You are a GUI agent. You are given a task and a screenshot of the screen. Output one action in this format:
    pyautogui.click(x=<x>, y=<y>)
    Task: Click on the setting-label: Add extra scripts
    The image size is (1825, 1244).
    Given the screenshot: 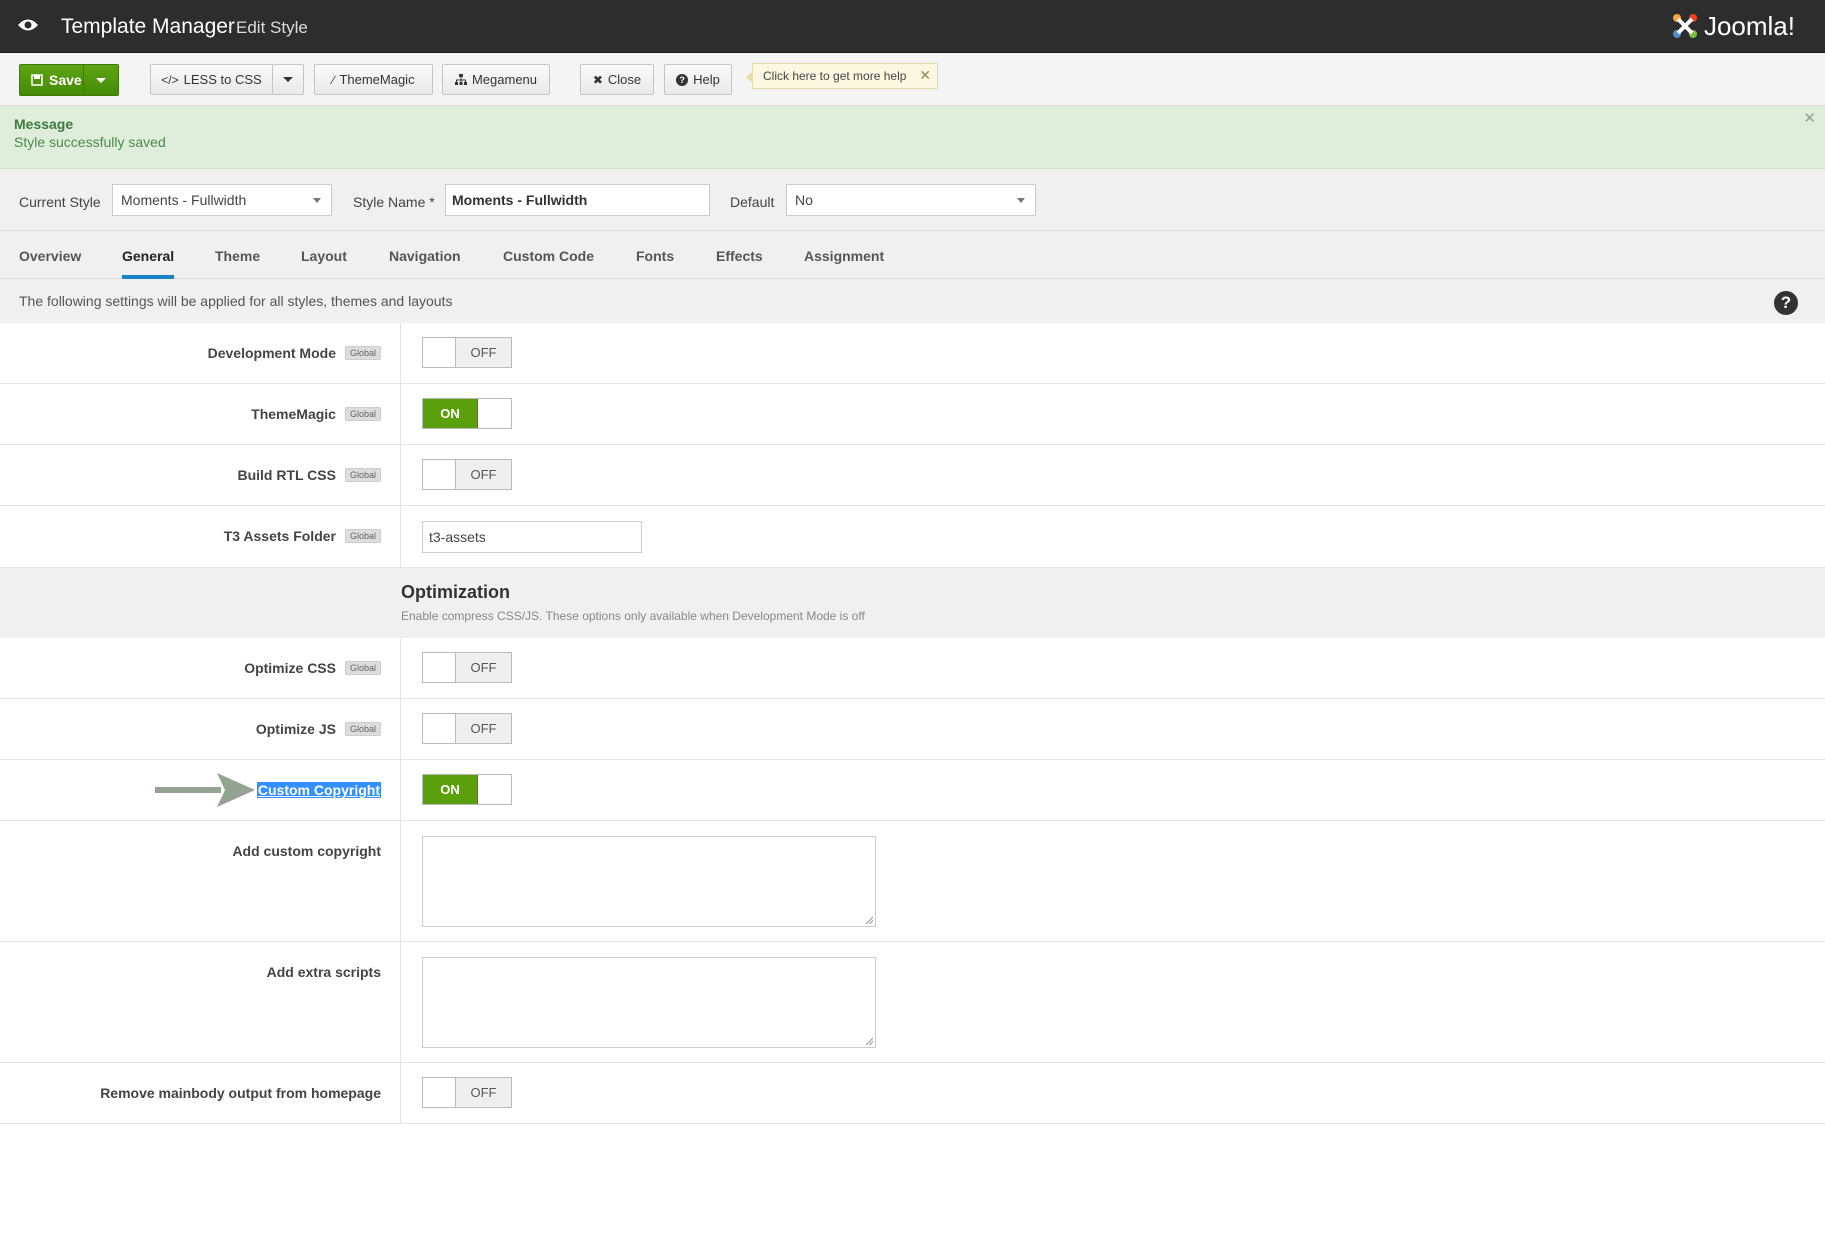 What is the action you would take?
    pyautogui.click(x=324, y=972)
    